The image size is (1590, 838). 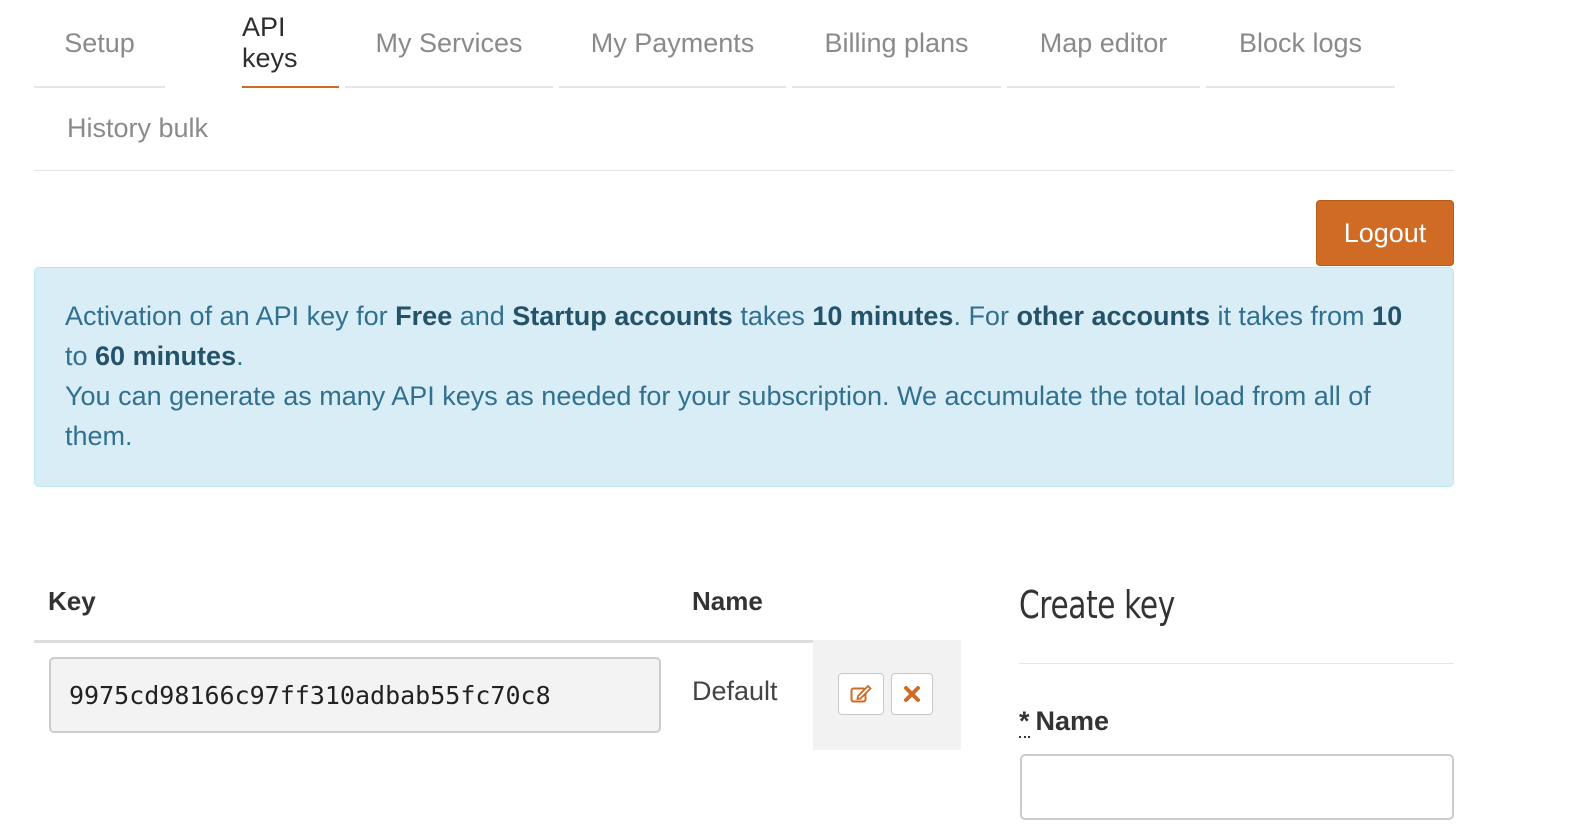 What do you see at coordinates (1072, 721) in the screenshot?
I see `name-label-text: Name` at bounding box center [1072, 721].